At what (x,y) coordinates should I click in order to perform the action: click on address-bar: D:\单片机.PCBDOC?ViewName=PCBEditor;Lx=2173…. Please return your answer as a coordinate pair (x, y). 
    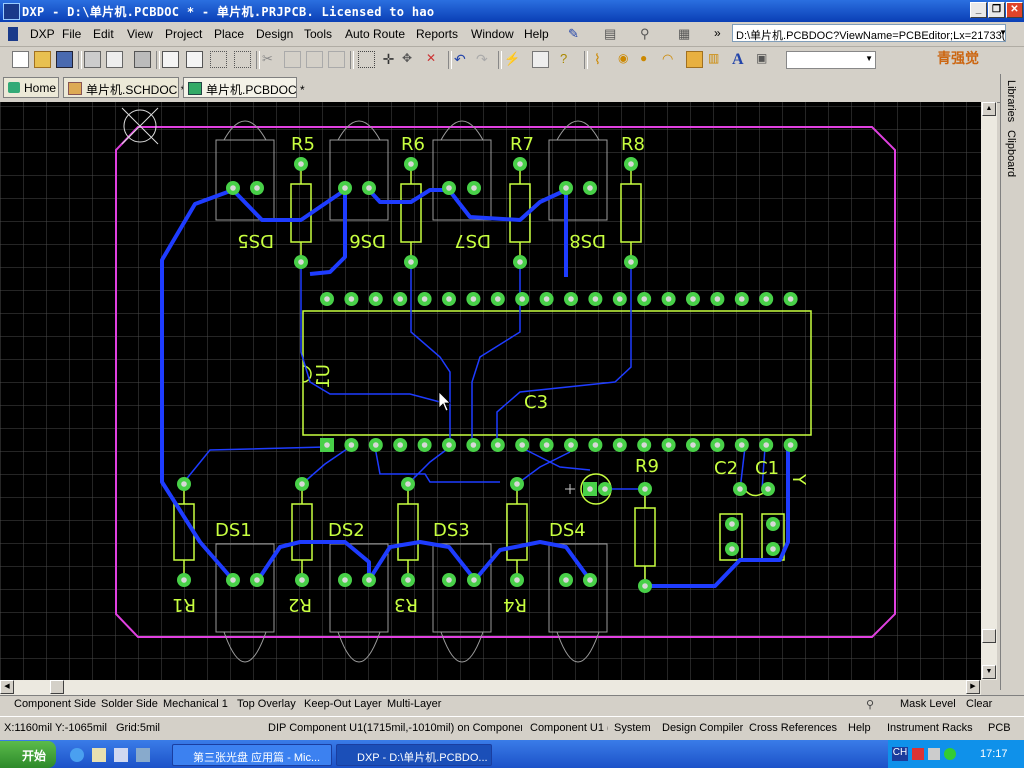
    Looking at the image, I should click on (869, 33).